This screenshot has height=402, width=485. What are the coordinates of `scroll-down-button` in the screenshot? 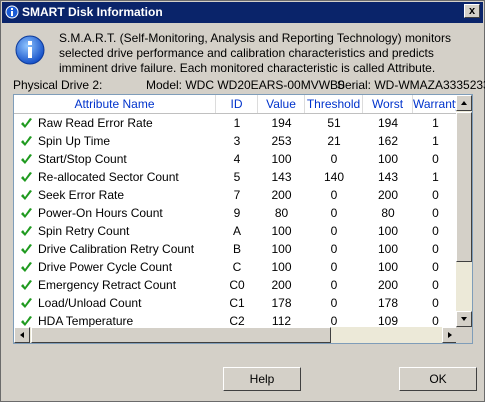 It's located at (464, 319).